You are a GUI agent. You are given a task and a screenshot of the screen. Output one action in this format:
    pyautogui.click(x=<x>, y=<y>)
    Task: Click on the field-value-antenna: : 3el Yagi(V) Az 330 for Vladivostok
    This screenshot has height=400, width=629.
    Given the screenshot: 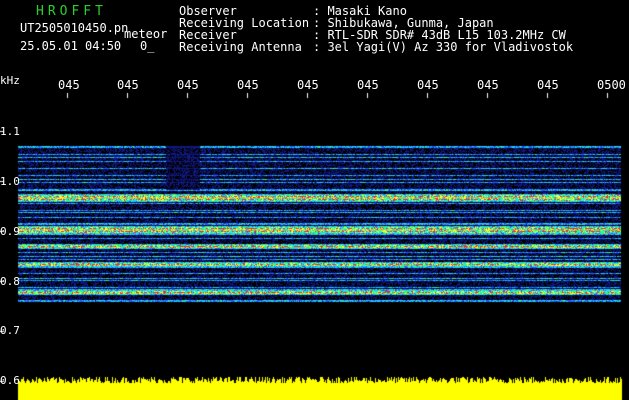 What is the action you would take?
    pyautogui.click(x=443, y=47)
    